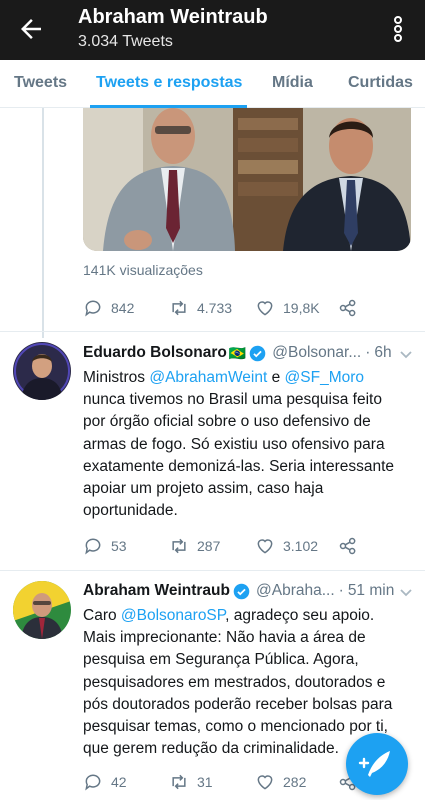 This screenshot has height=800, width=425. What do you see at coordinates (116, 377) in the screenshot?
I see `tweet-text-part: Ministros` at bounding box center [116, 377].